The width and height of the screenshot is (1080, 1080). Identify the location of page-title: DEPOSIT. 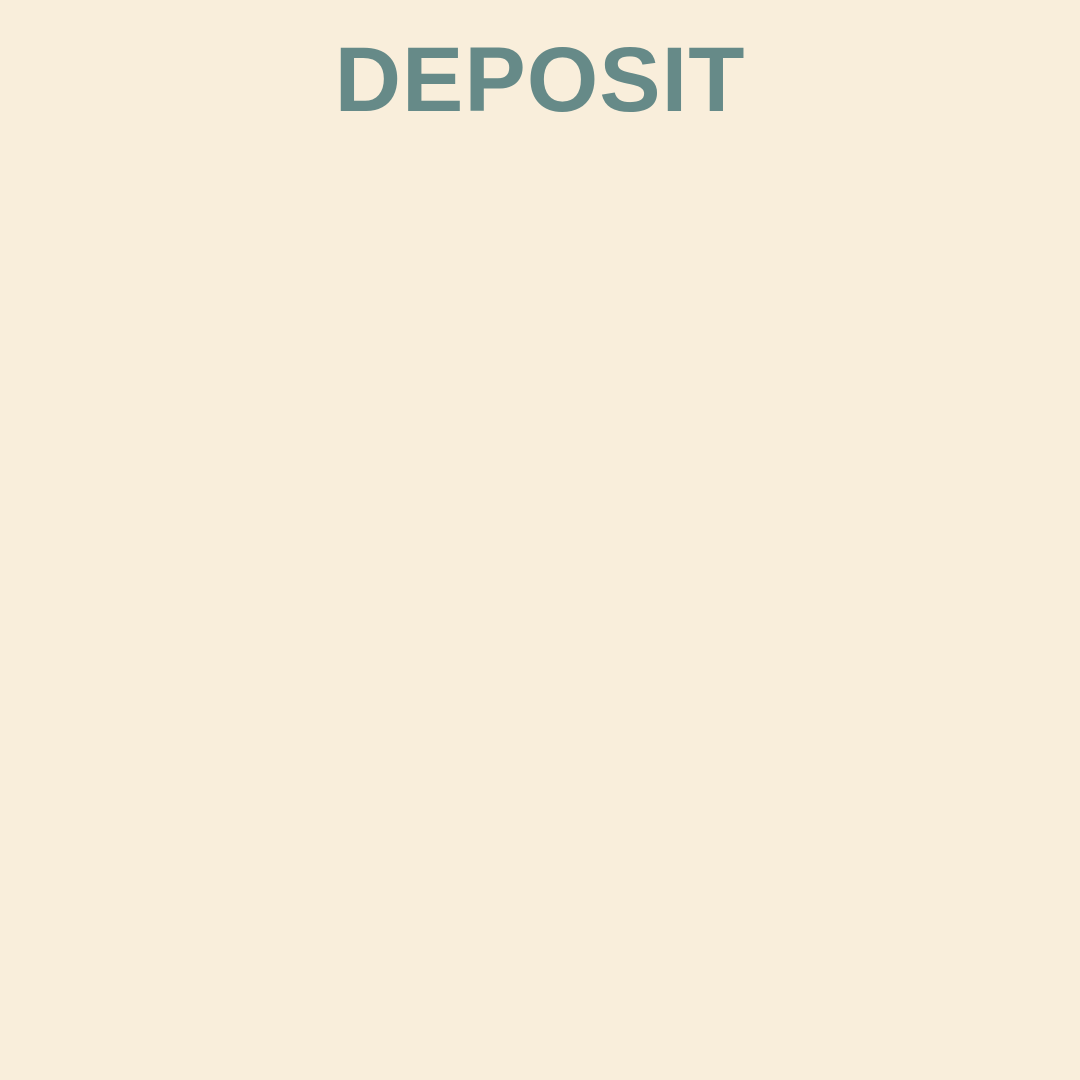
(540, 80).